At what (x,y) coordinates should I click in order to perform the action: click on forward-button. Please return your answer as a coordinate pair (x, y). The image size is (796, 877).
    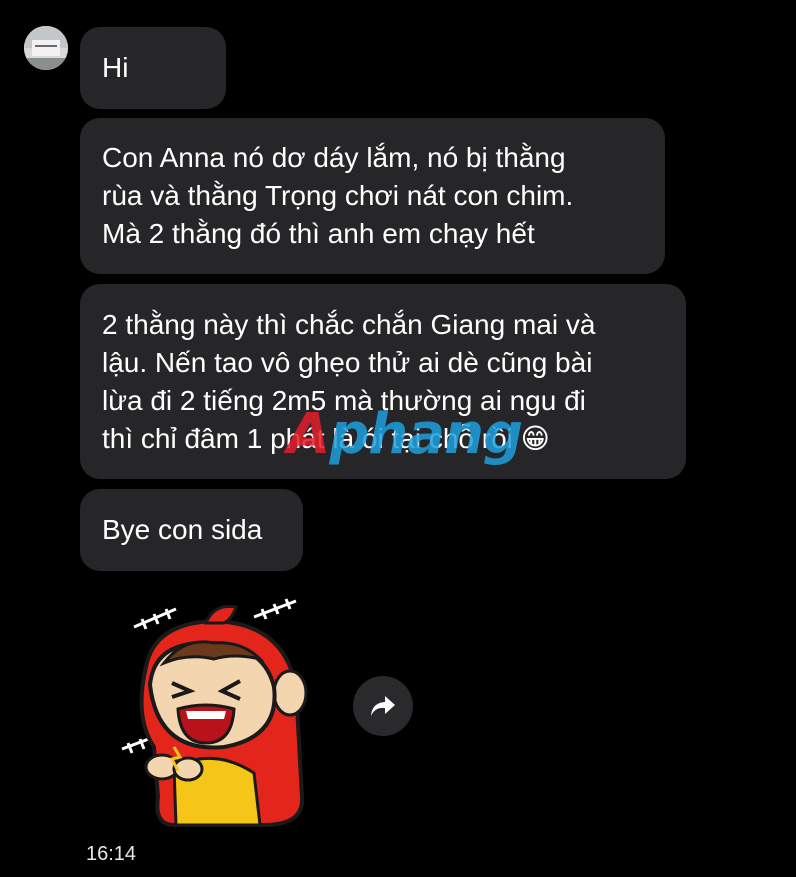
    Looking at the image, I should click on (383, 706).